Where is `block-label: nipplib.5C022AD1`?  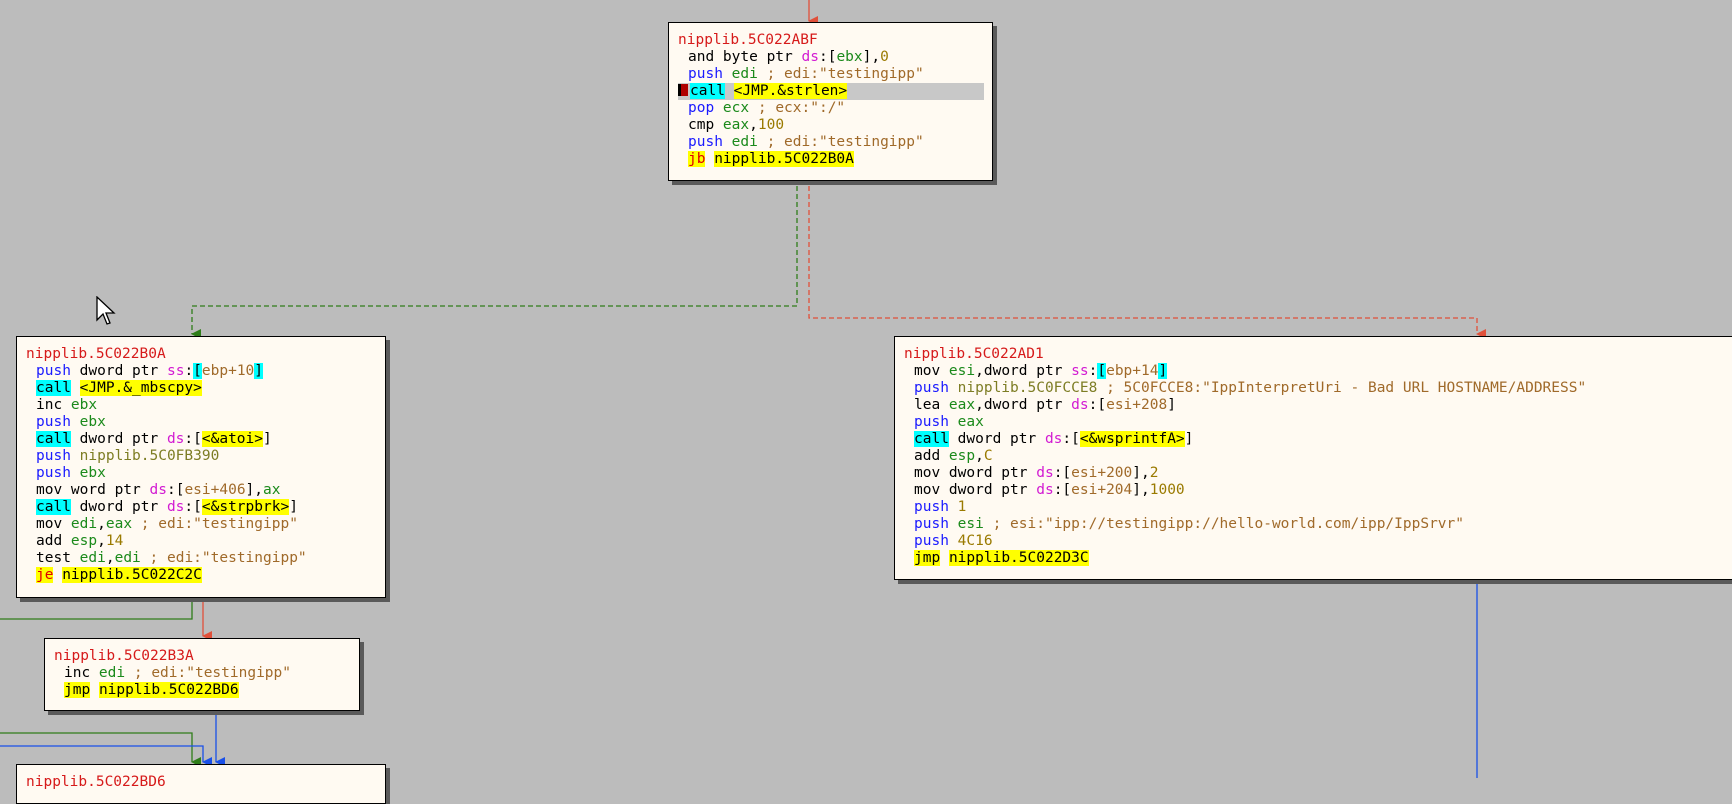 block-label: nipplib.5C022AD1 is located at coordinates (1317, 354).